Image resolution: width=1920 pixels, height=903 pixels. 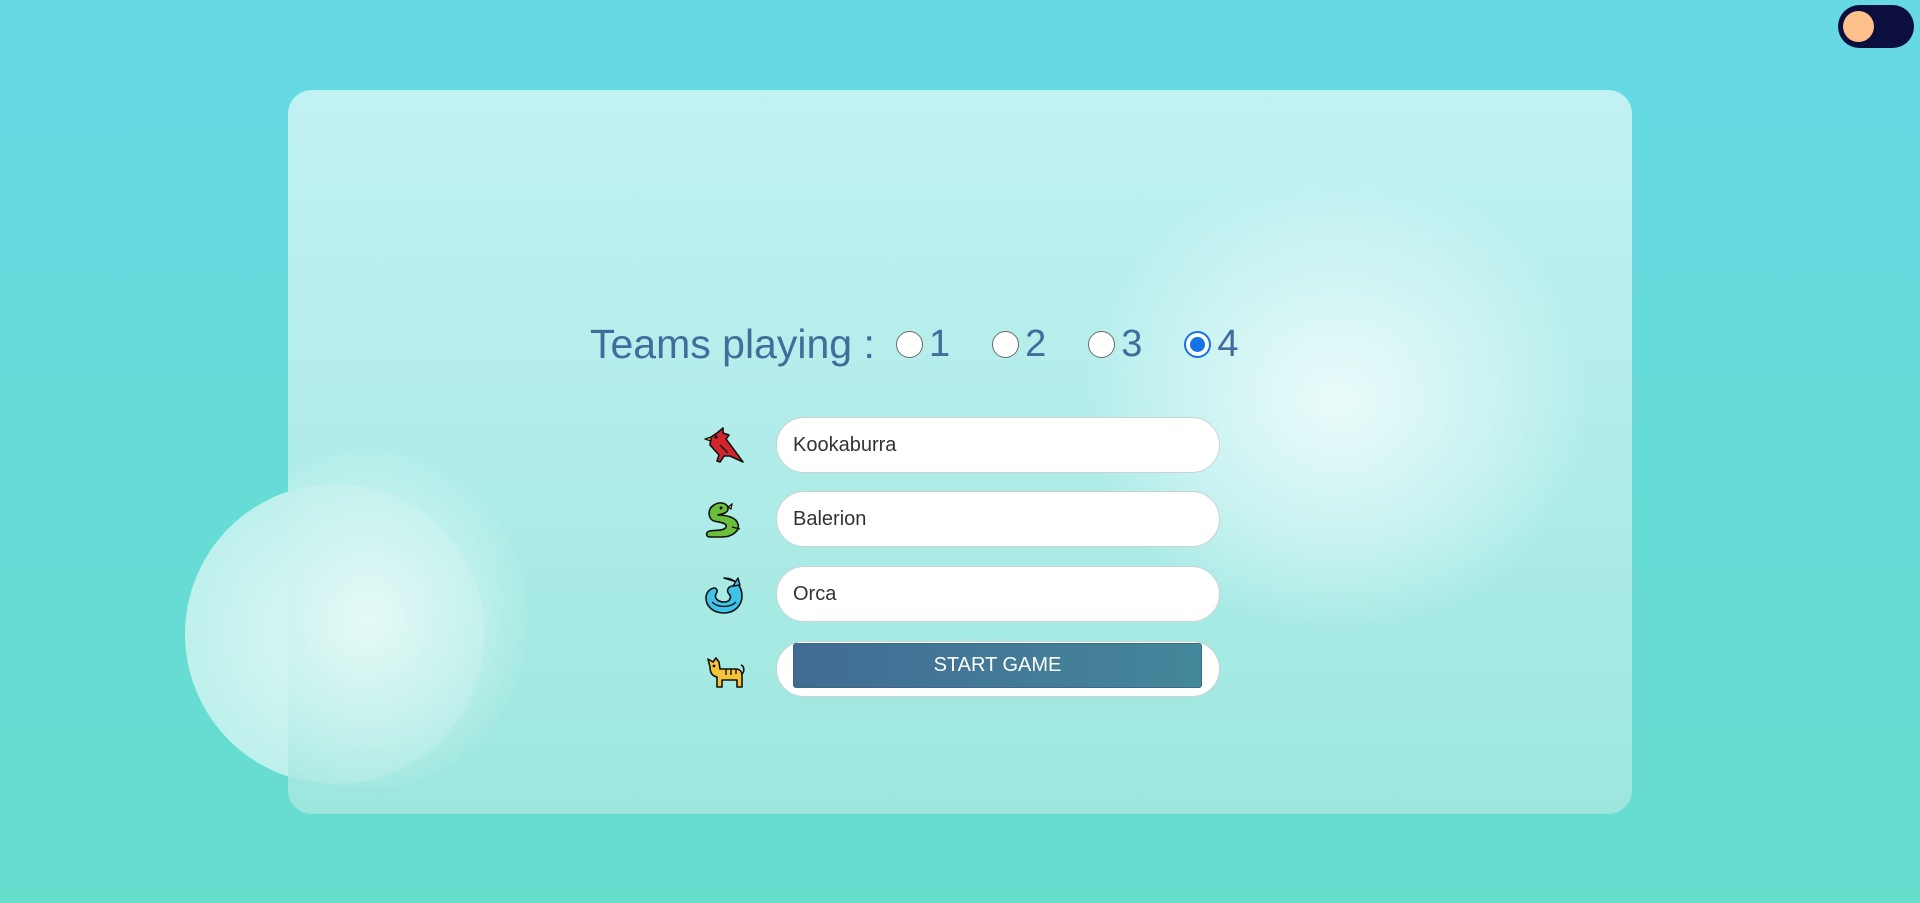 What do you see at coordinates (1858, 26) in the screenshot?
I see `toggle-knob` at bounding box center [1858, 26].